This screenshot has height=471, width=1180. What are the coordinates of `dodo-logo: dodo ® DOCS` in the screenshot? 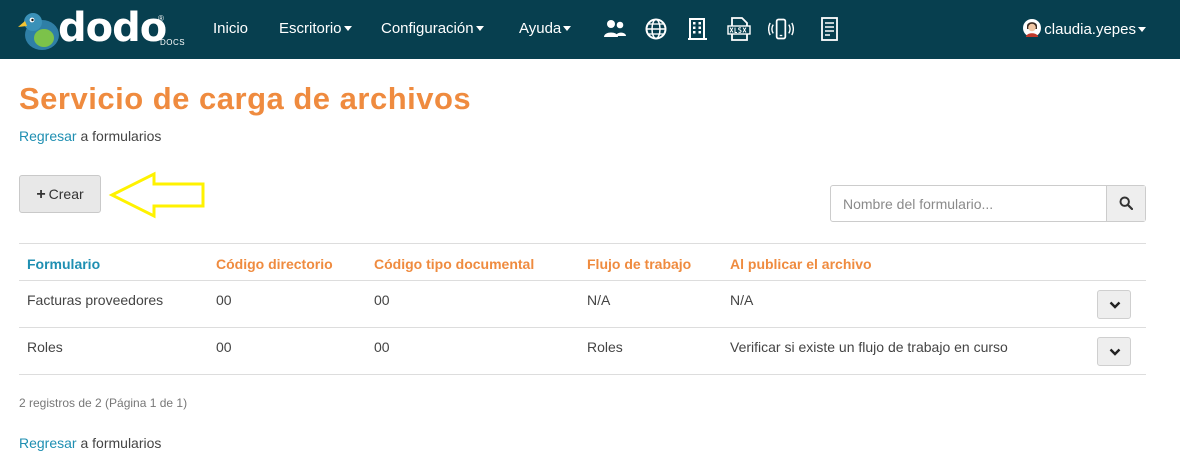 It's located at (103, 28).